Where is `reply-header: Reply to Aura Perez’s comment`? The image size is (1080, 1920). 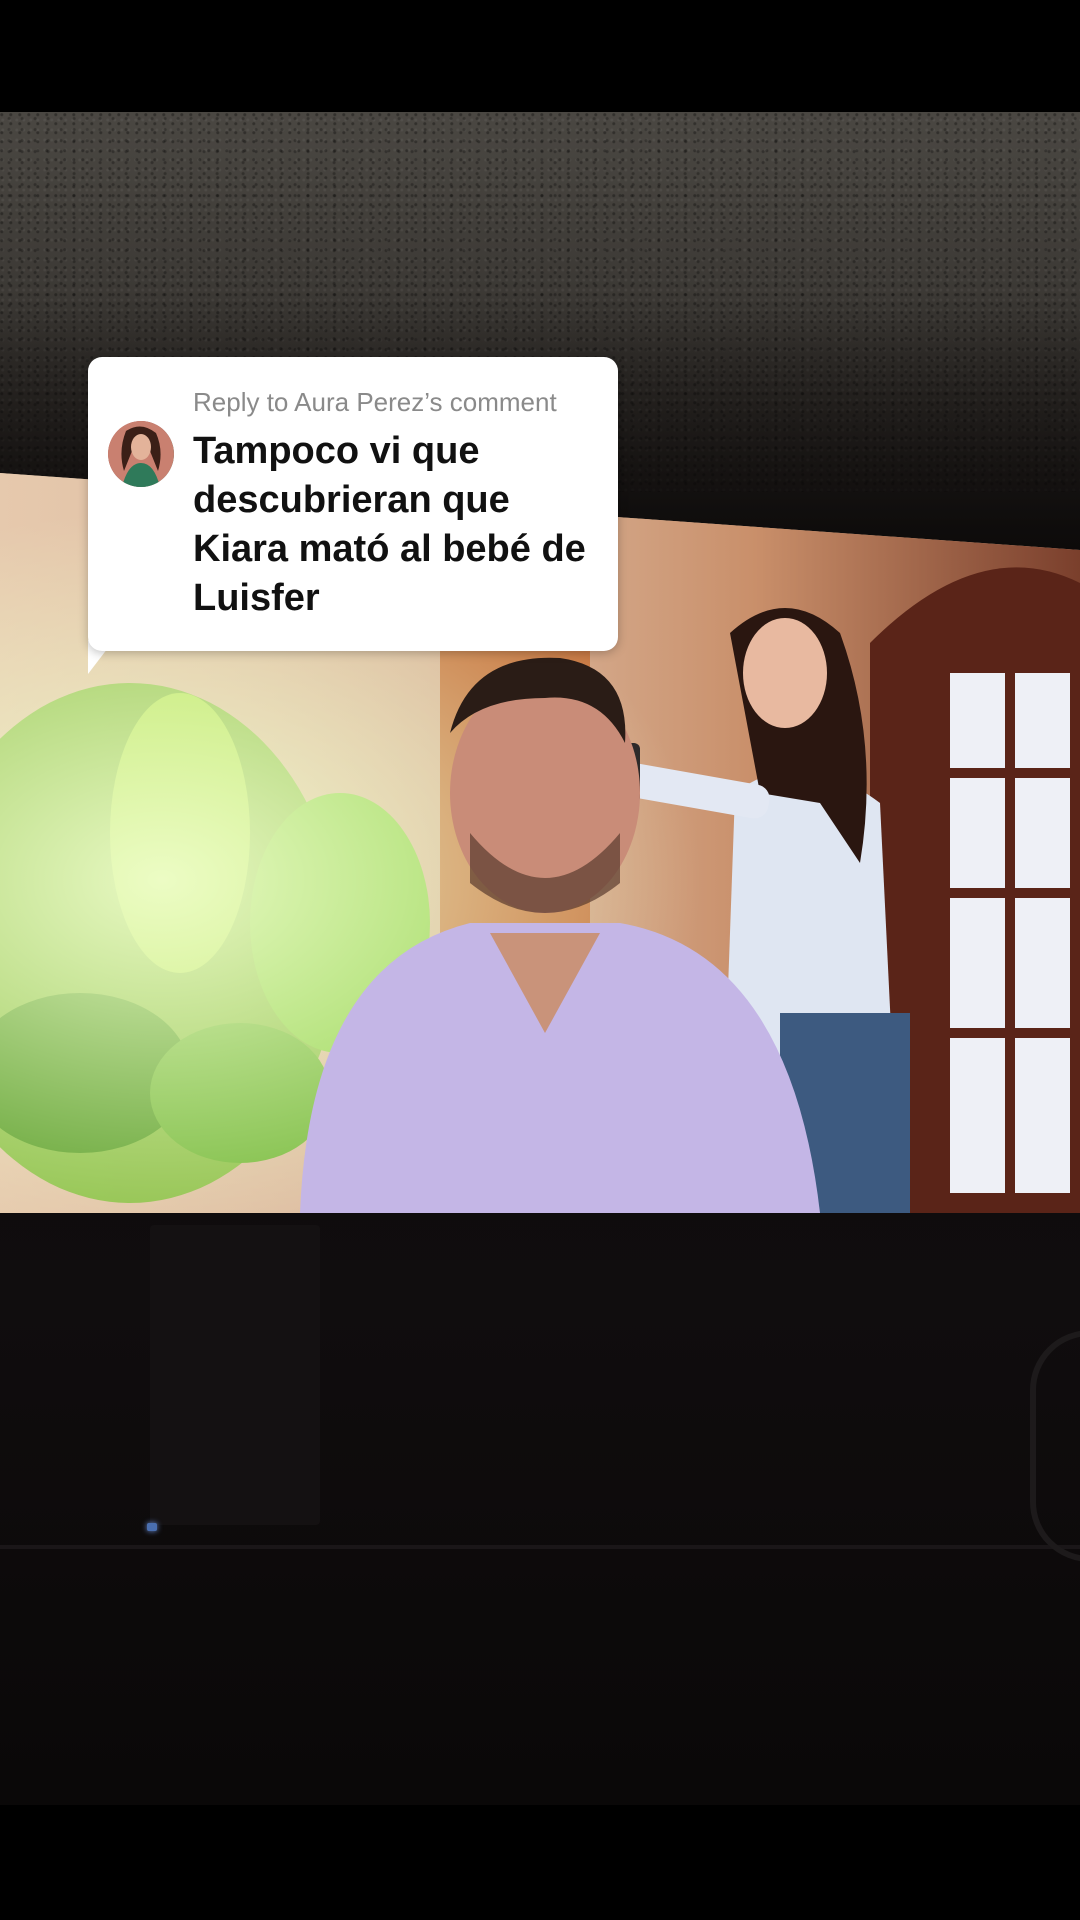 reply-header: Reply to Aura Perez’s comment is located at coordinates (375, 402).